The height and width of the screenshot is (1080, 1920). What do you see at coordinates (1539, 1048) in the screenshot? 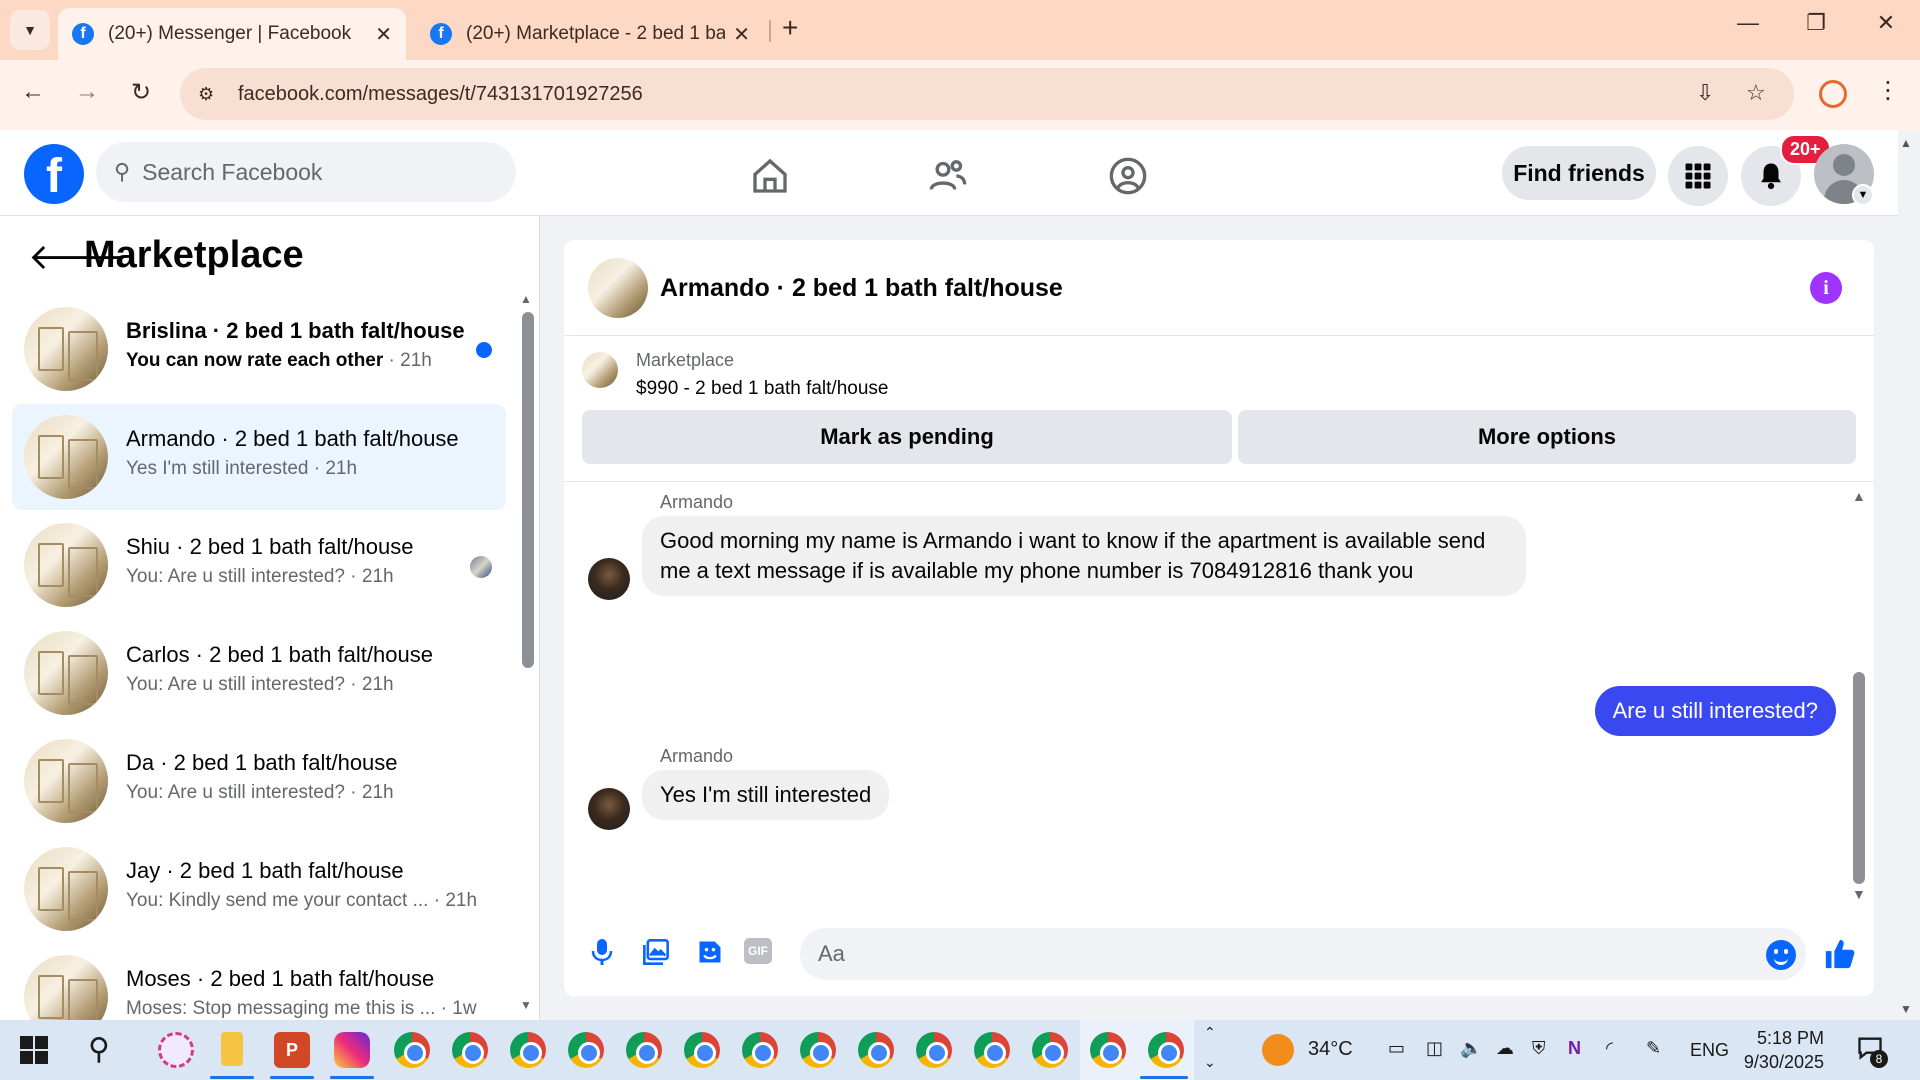
I see `security-shield-icon: ⛨` at bounding box center [1539, 1048].